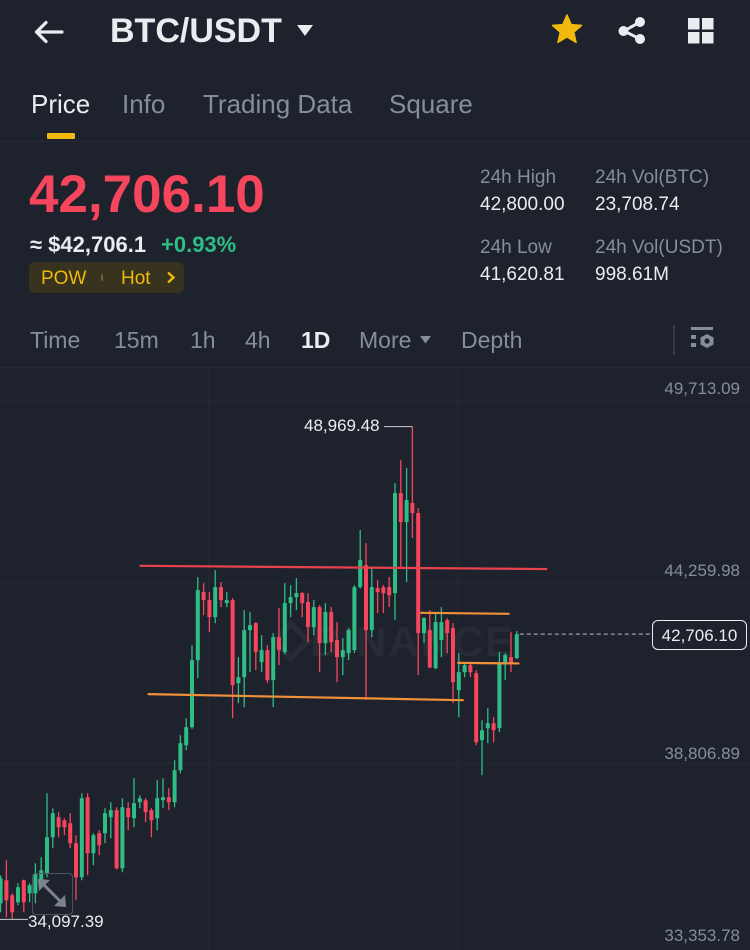  What do you see at coordinates (491, 340) in the screenshot?
I see `interval-depth: Depth` at bounding box center [491, 340].